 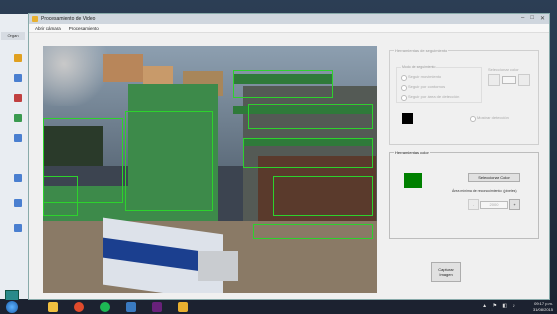 I want to click on menu-abrir-camara: Abrir cámara, so click(x=48, y=28).